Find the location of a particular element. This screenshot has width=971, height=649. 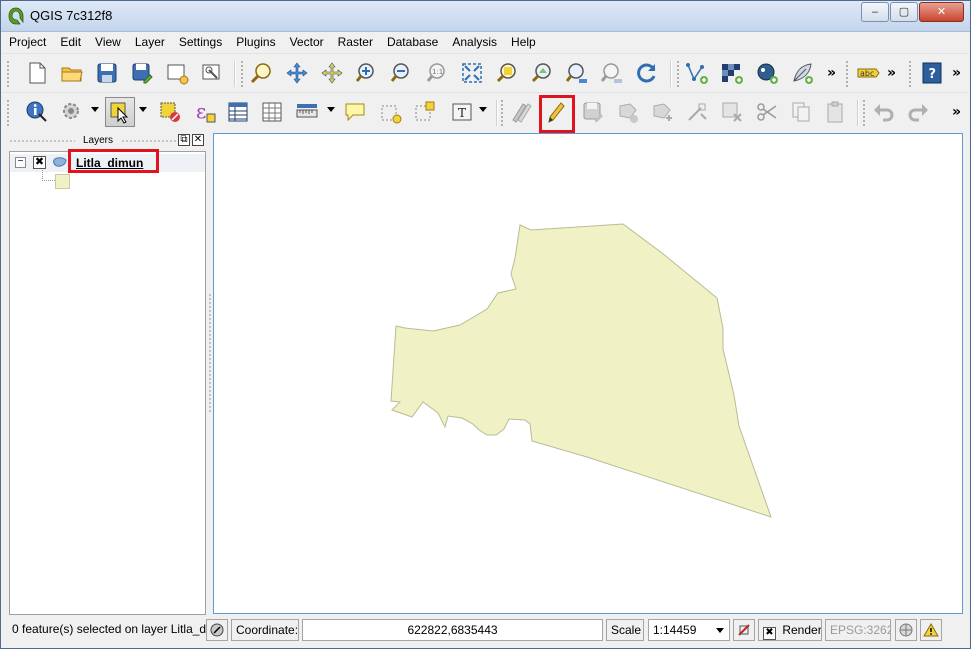

move-feature-icon is located at coordinates (662, 112).